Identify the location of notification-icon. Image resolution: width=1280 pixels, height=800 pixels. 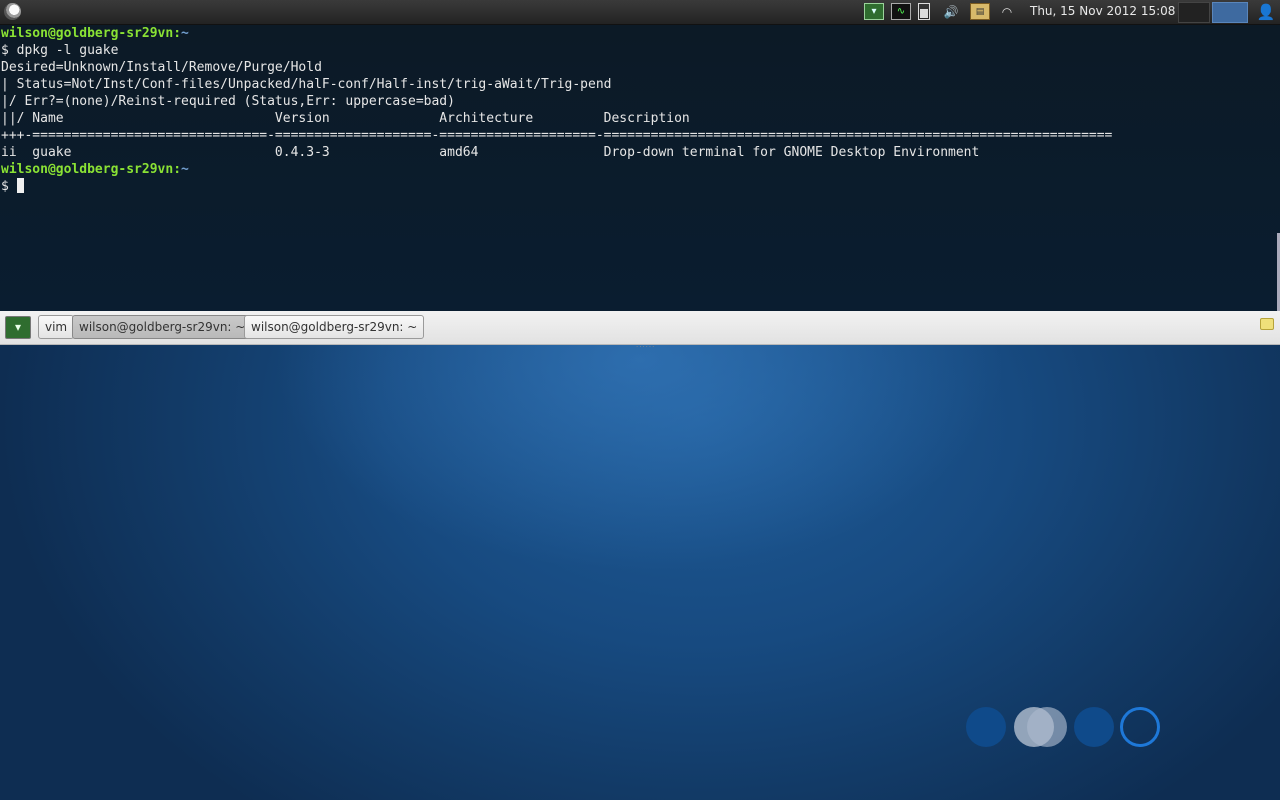
(1267, 324).